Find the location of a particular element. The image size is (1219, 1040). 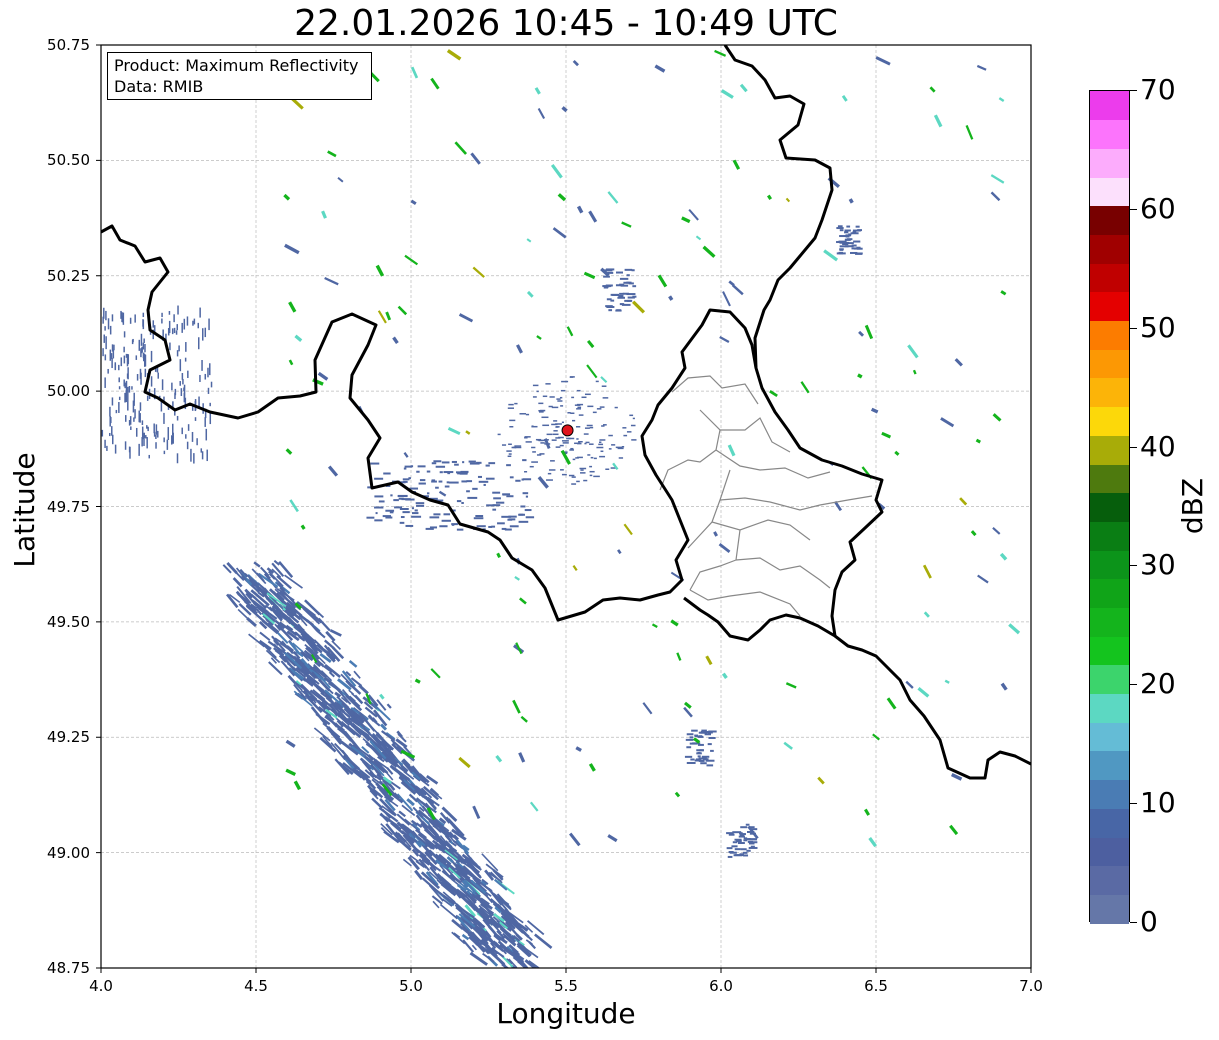

x-axis-label: Longitude is located at coordinates (566, 1013).